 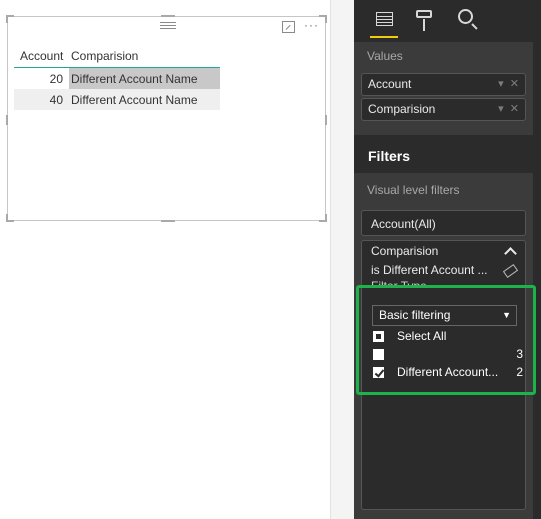 I want to click on filter-option-different-account: Different Account... 2, so click(x=448, y=373).